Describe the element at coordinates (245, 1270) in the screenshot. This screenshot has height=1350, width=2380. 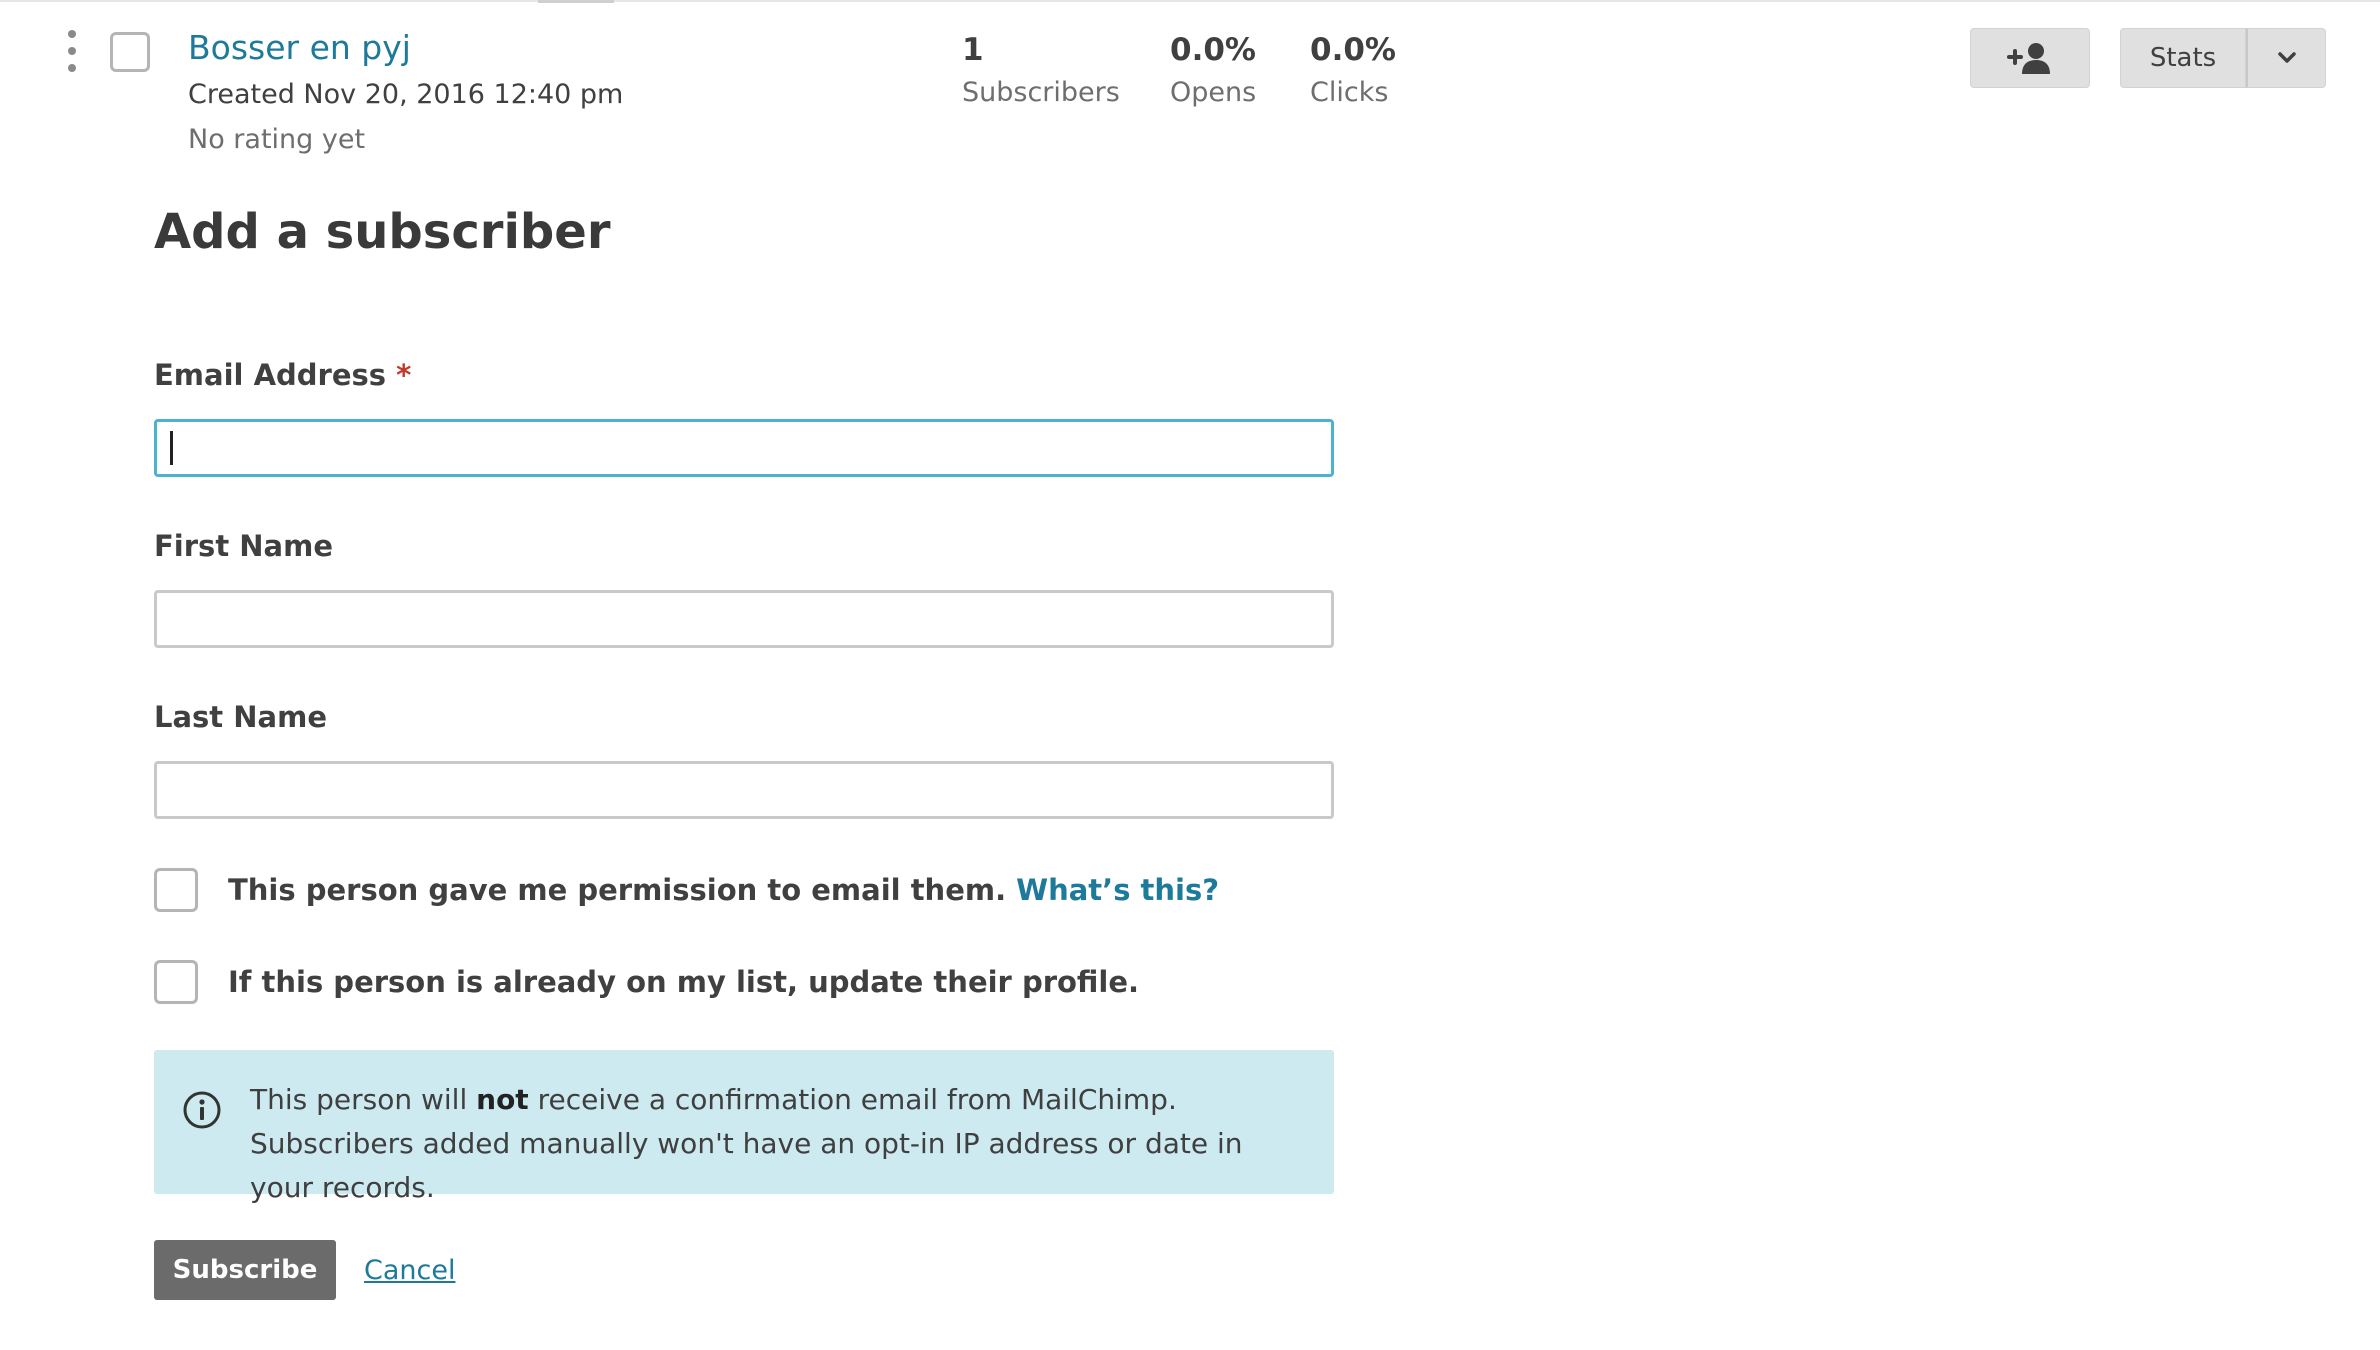
I see `subscribe-button: Subscribe` at that location.